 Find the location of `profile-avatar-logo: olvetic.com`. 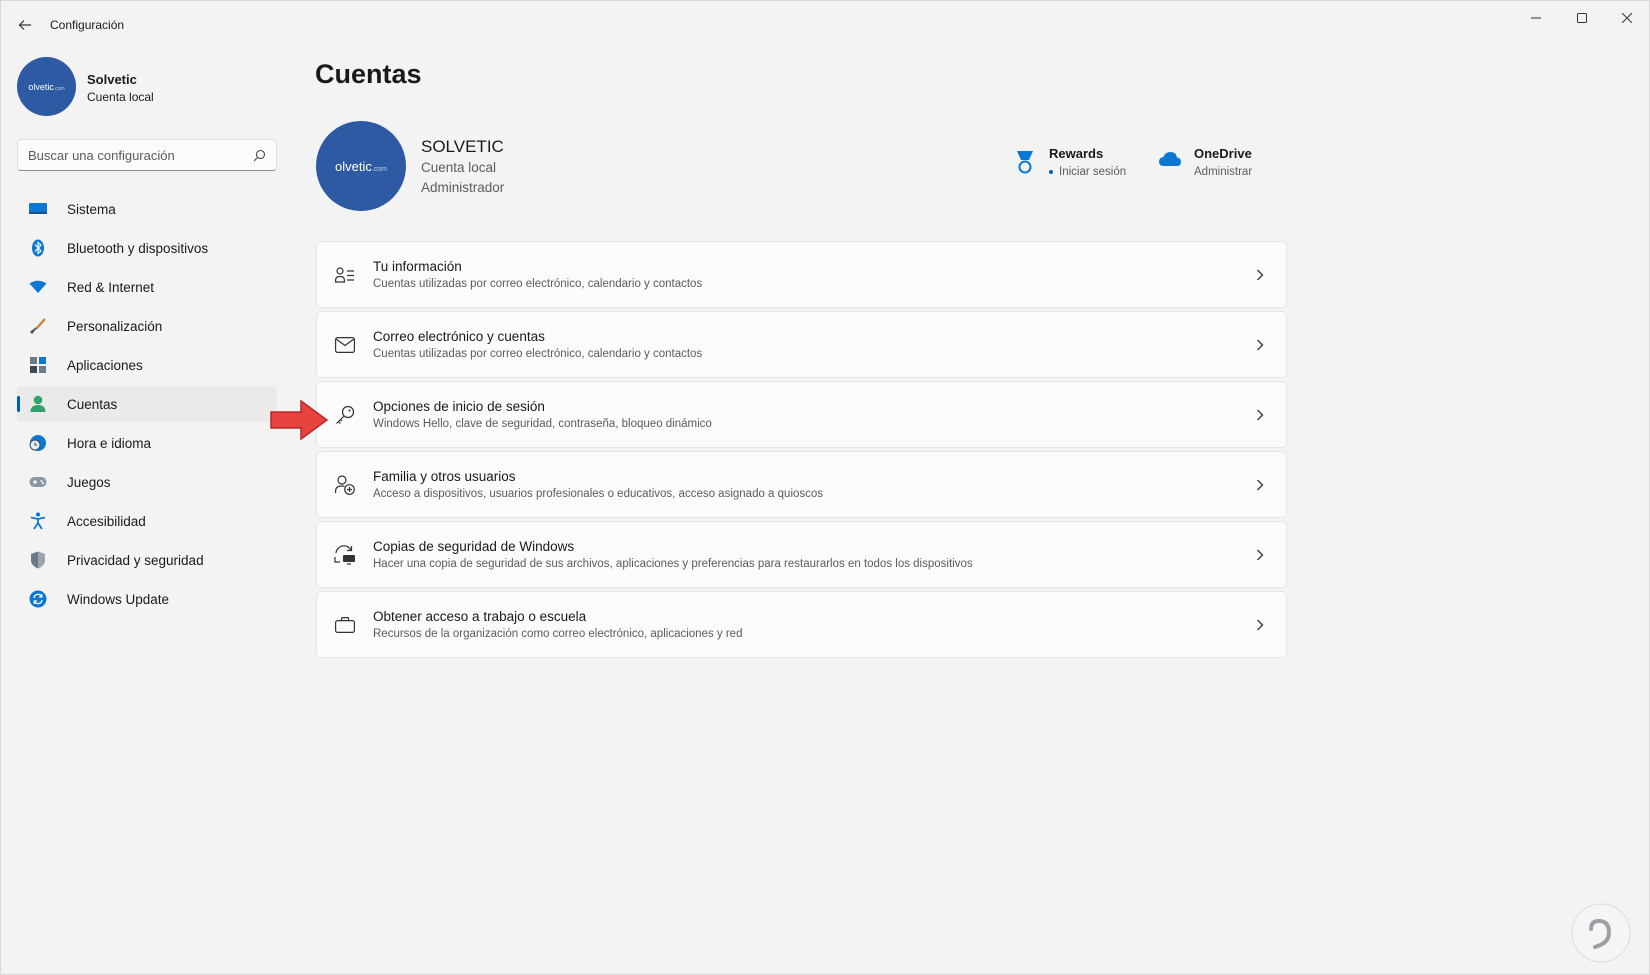

profile-avatar-logo: olvetic.com is located at coordinates (361, 166).